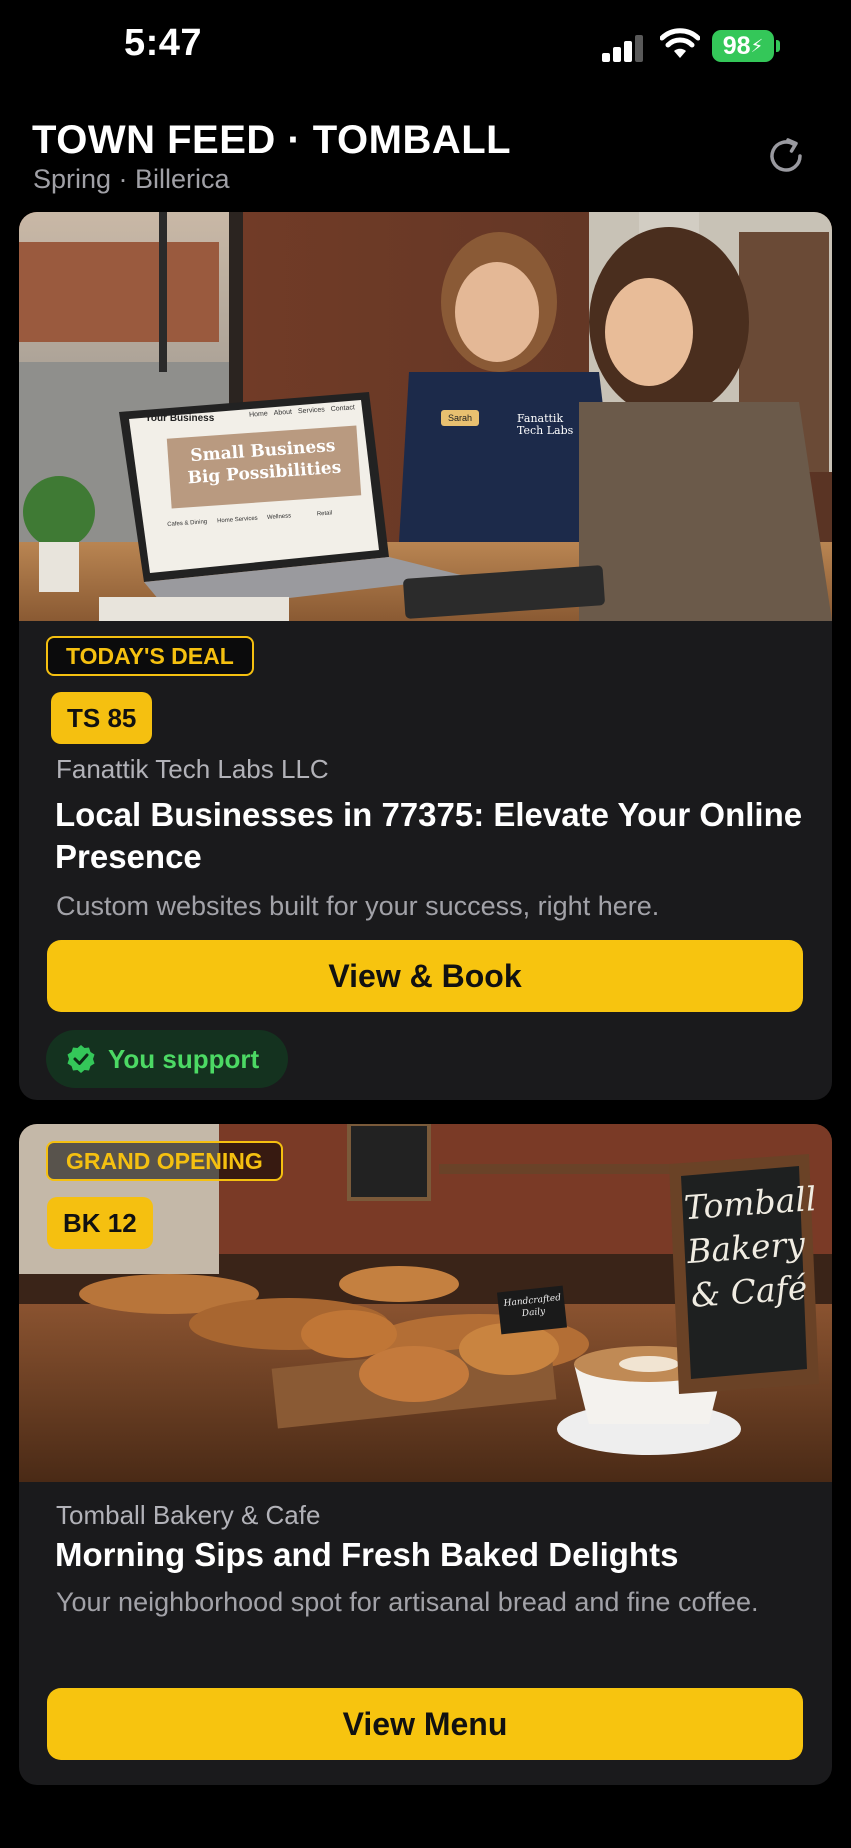 Image resolution: width=851 pixels, height=1848 pixels. I want to click on support-badge: You support, so click(167, 1059).